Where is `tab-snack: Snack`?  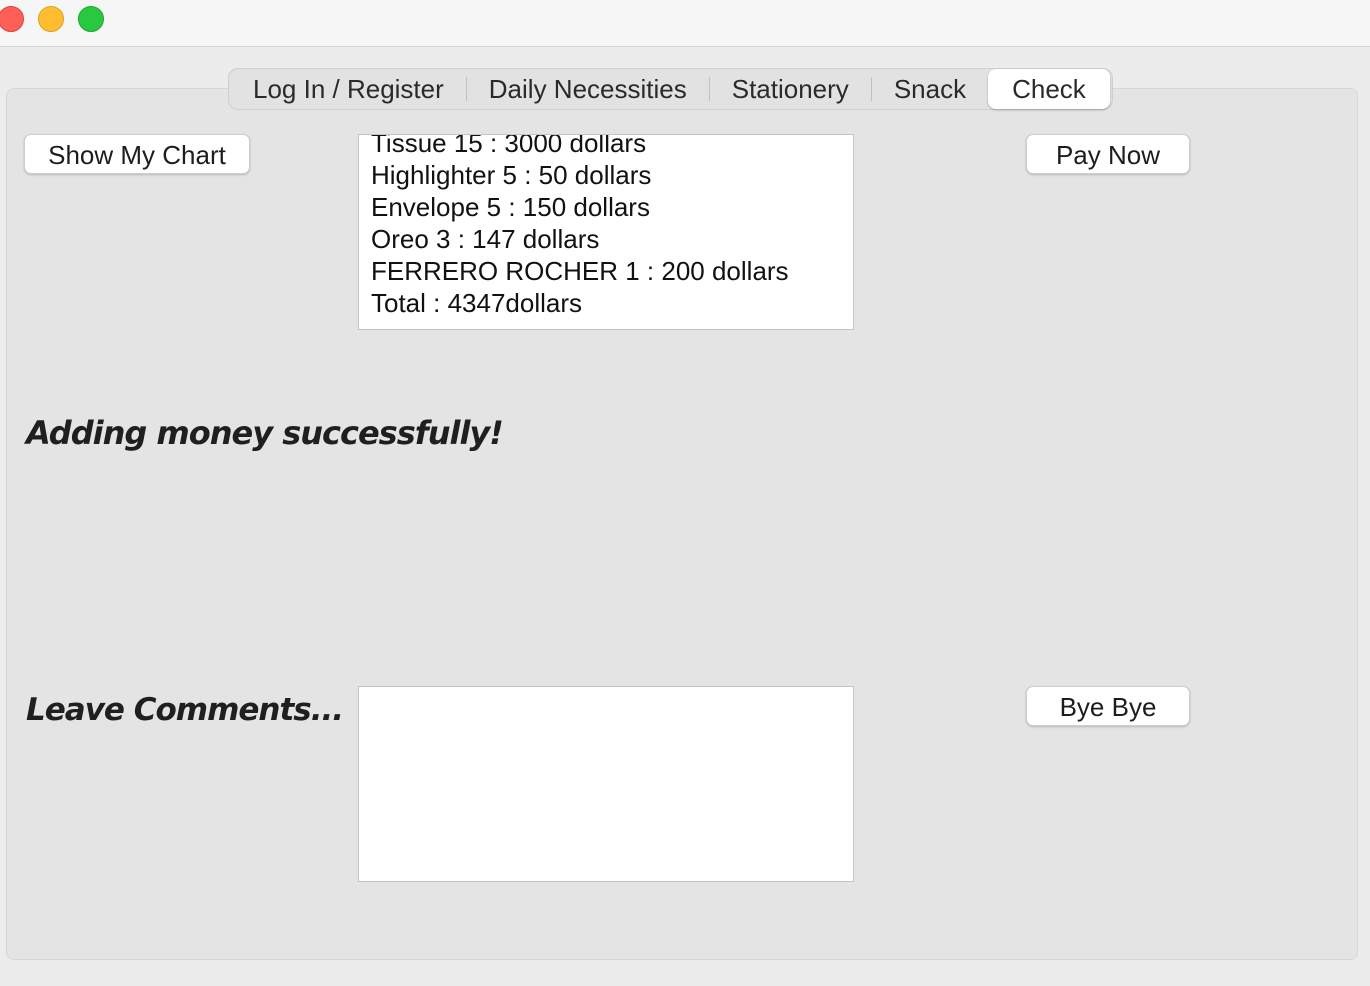
tab-snack: Snack is located at coordinates (930, 89).